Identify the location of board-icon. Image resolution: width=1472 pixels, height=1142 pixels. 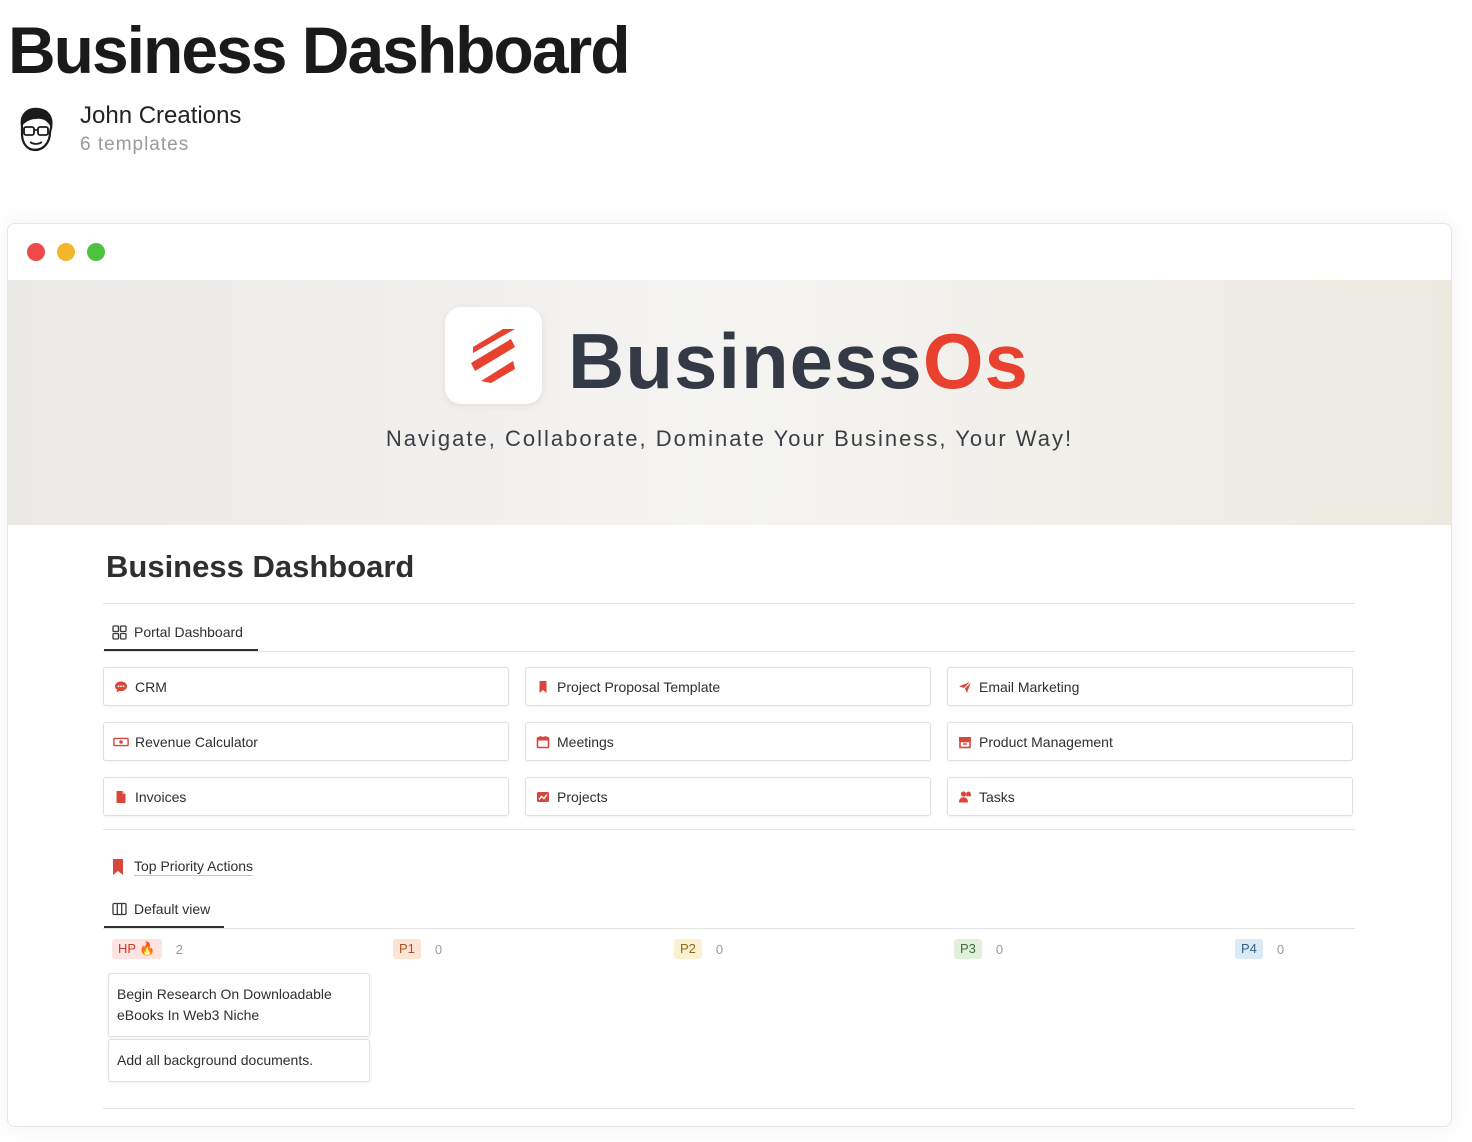
(119, 909).